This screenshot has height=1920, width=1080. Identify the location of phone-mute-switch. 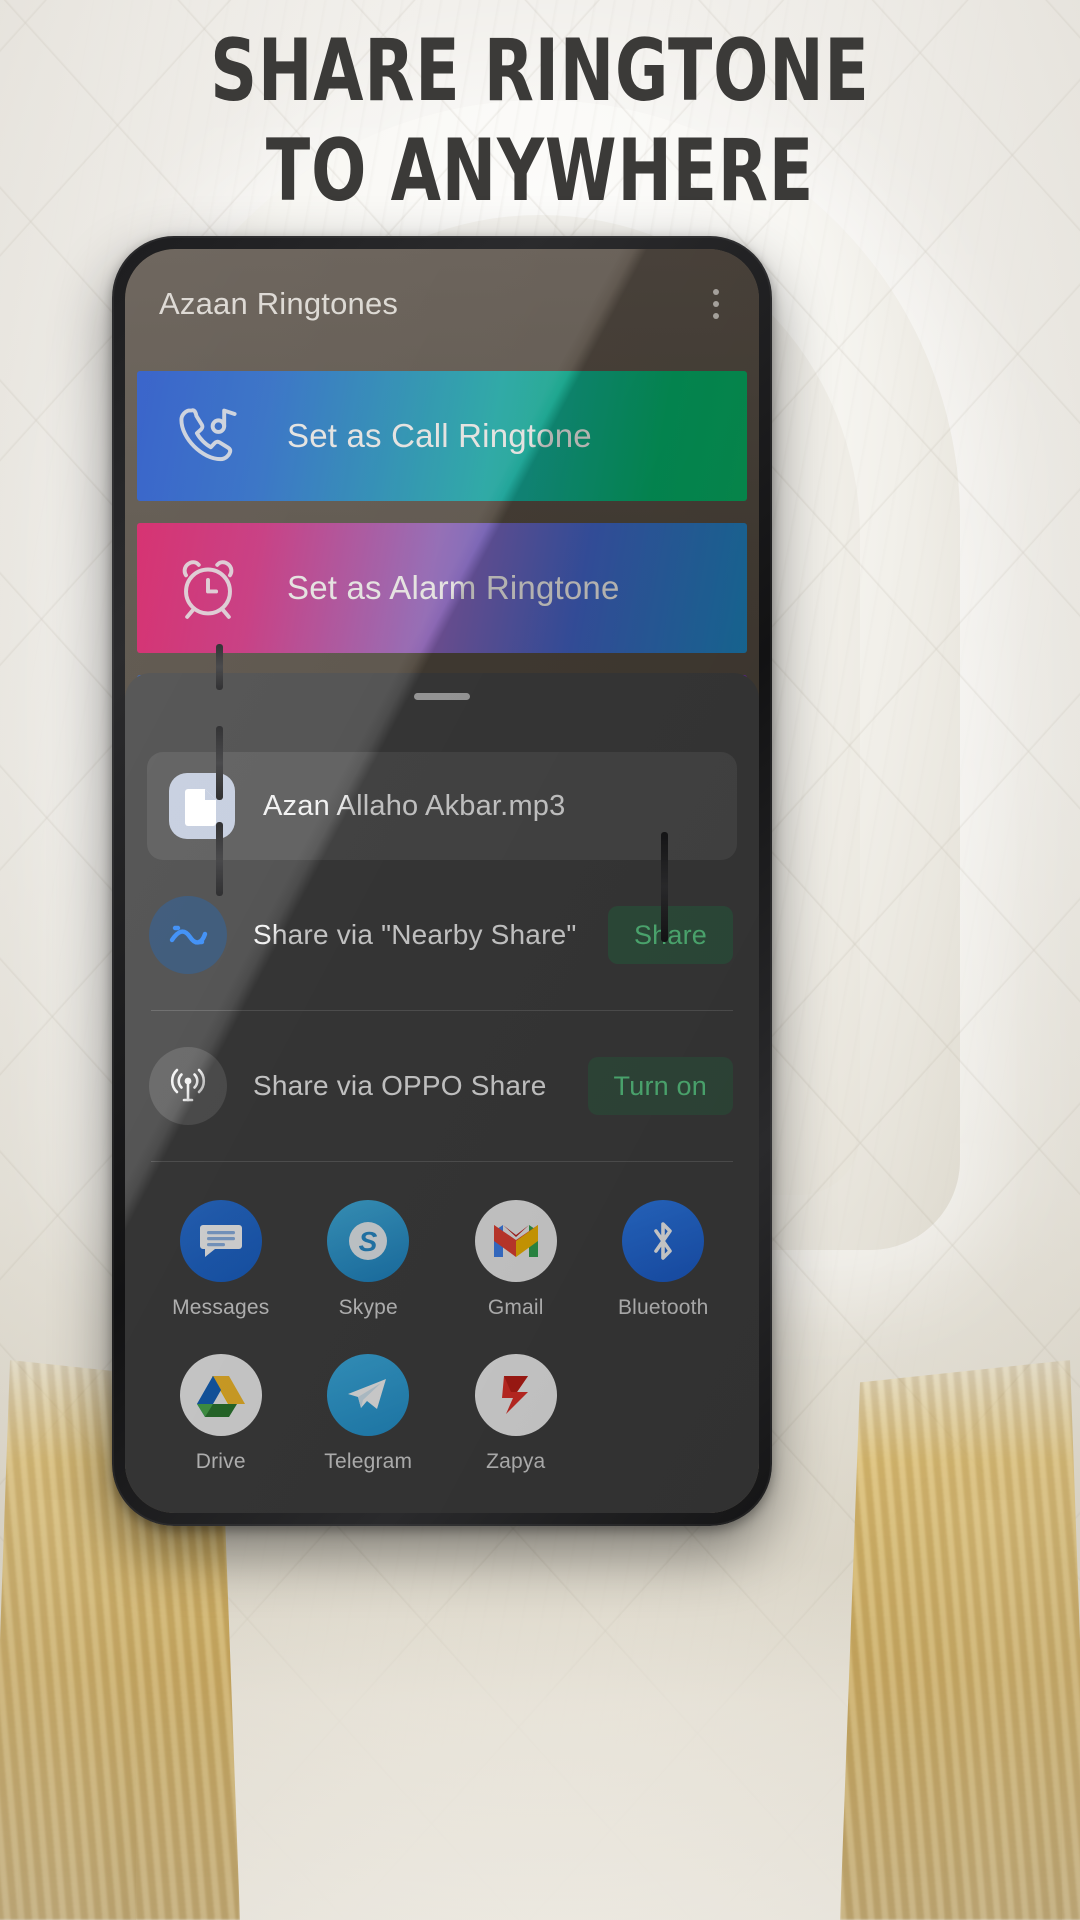
(219, 667).